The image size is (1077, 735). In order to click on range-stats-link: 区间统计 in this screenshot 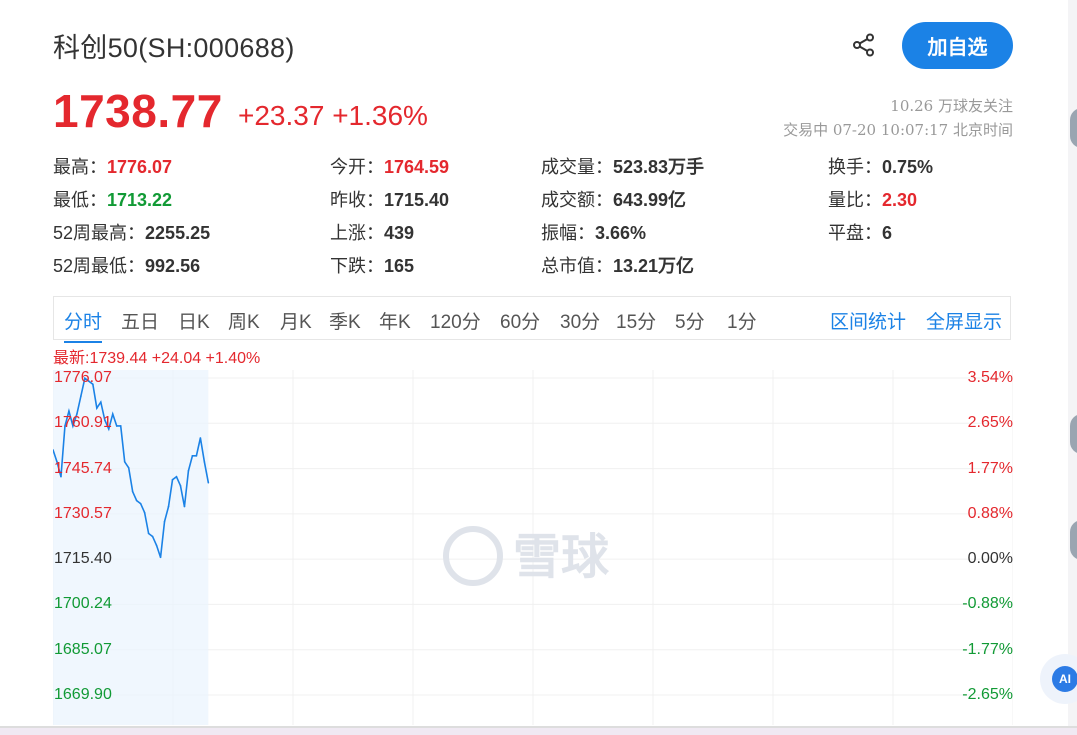, I will do `click(868, 320)`.